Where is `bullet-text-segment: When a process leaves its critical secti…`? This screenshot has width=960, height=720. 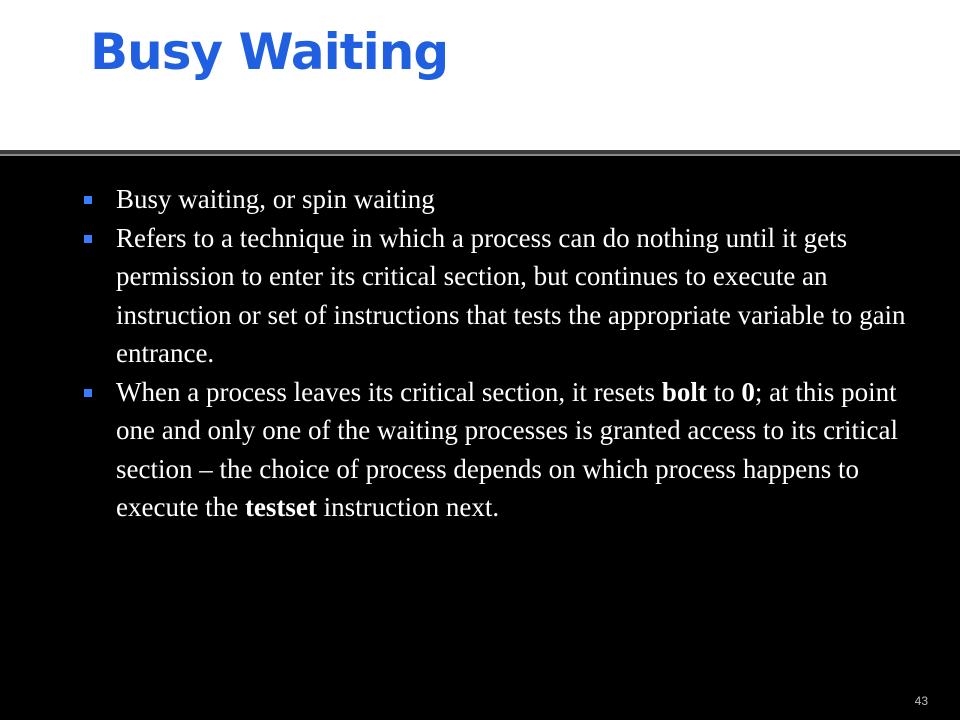
bullet-text-segment: When a process leaves its critical secti… is located at coordinates (389, 391).